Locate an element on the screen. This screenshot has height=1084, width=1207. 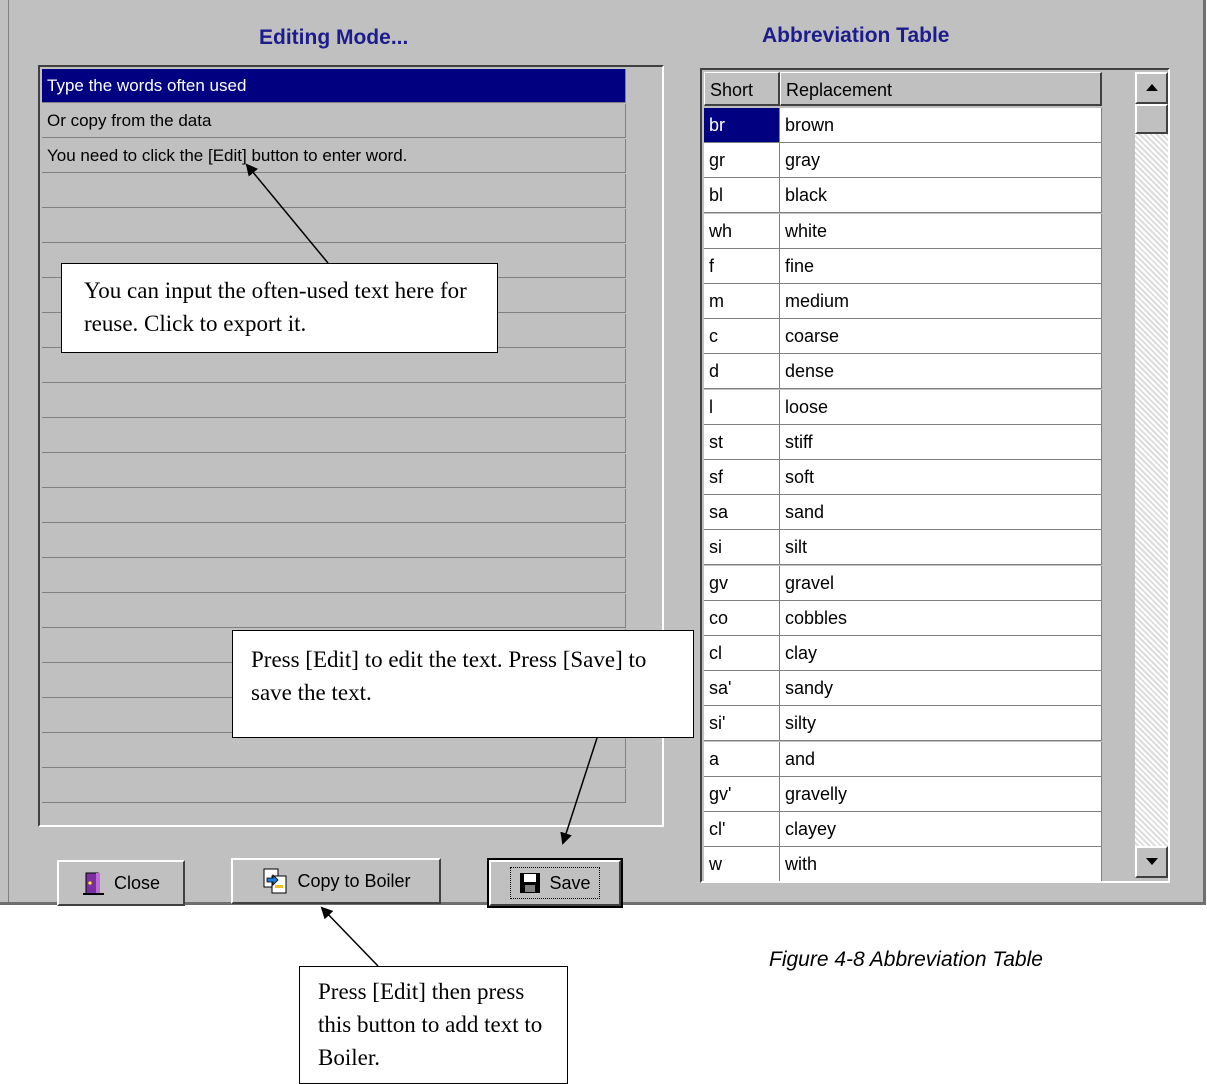
cell-replacement: clay is located at coordinates (941, 653).